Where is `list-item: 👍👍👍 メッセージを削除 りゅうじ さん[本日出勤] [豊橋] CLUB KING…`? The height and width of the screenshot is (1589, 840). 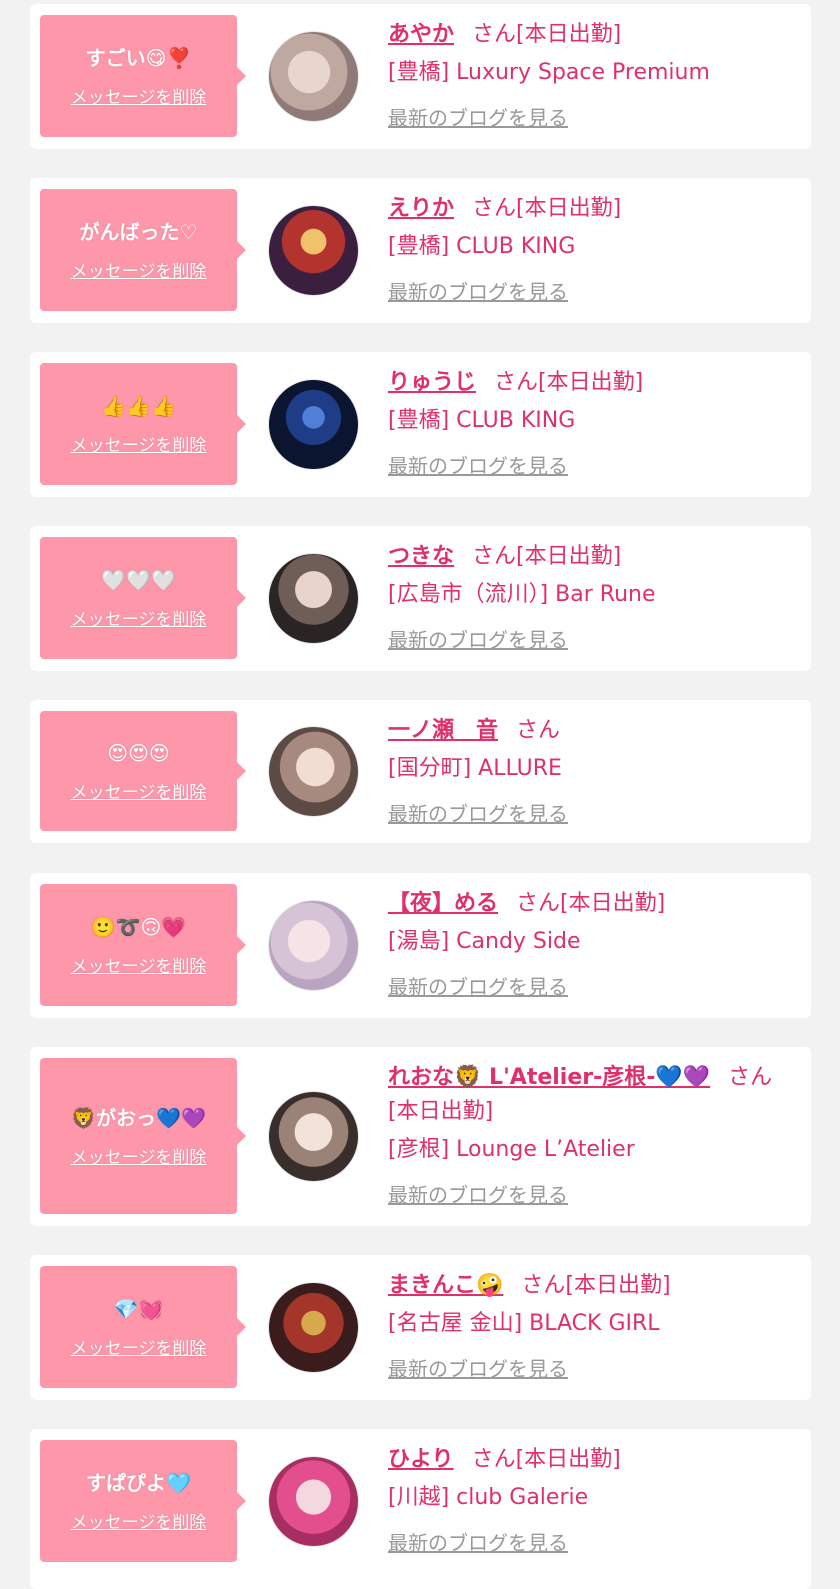 list-item: 👍👍👍 メッセージを削除 りゅうじ さん[本日出勤] [豊橋] CLUB KING… is located at coordinates (420, 424).